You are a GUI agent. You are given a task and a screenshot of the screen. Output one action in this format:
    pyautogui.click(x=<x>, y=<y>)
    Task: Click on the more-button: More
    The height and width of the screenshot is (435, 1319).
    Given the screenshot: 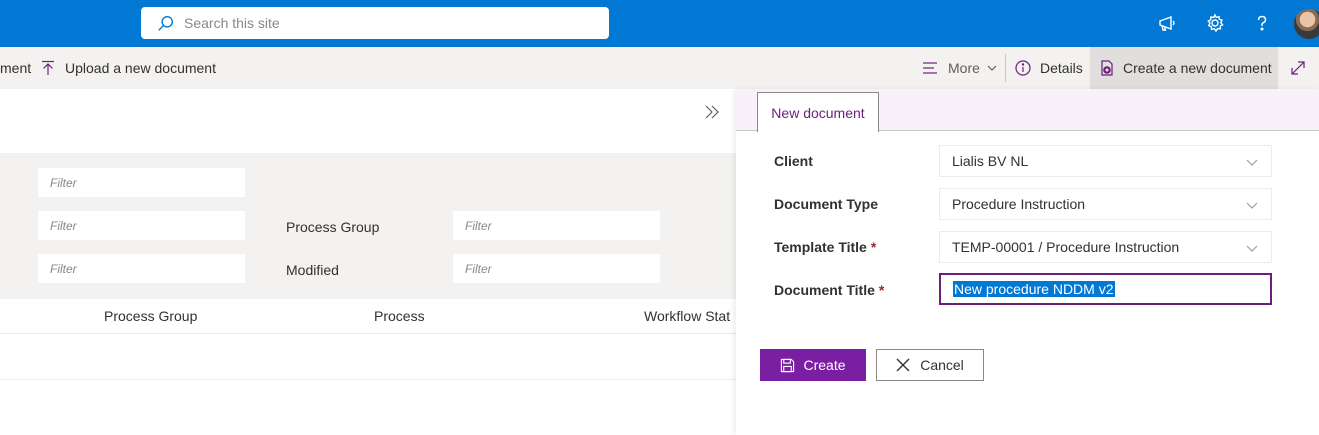 What is the action you would take?
    pyautogui.click(x=960, y=68)
    